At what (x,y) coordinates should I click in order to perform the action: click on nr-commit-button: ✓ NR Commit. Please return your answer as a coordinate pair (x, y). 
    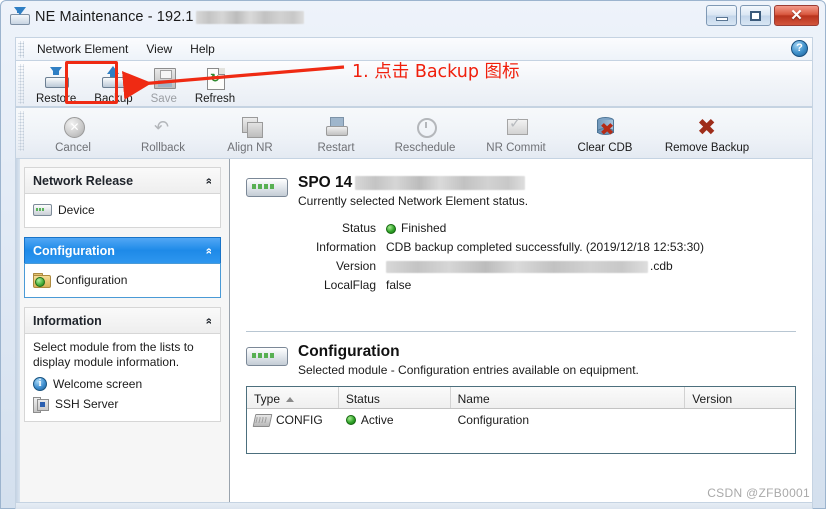
    Looking at the image, I should click on (516, 132).